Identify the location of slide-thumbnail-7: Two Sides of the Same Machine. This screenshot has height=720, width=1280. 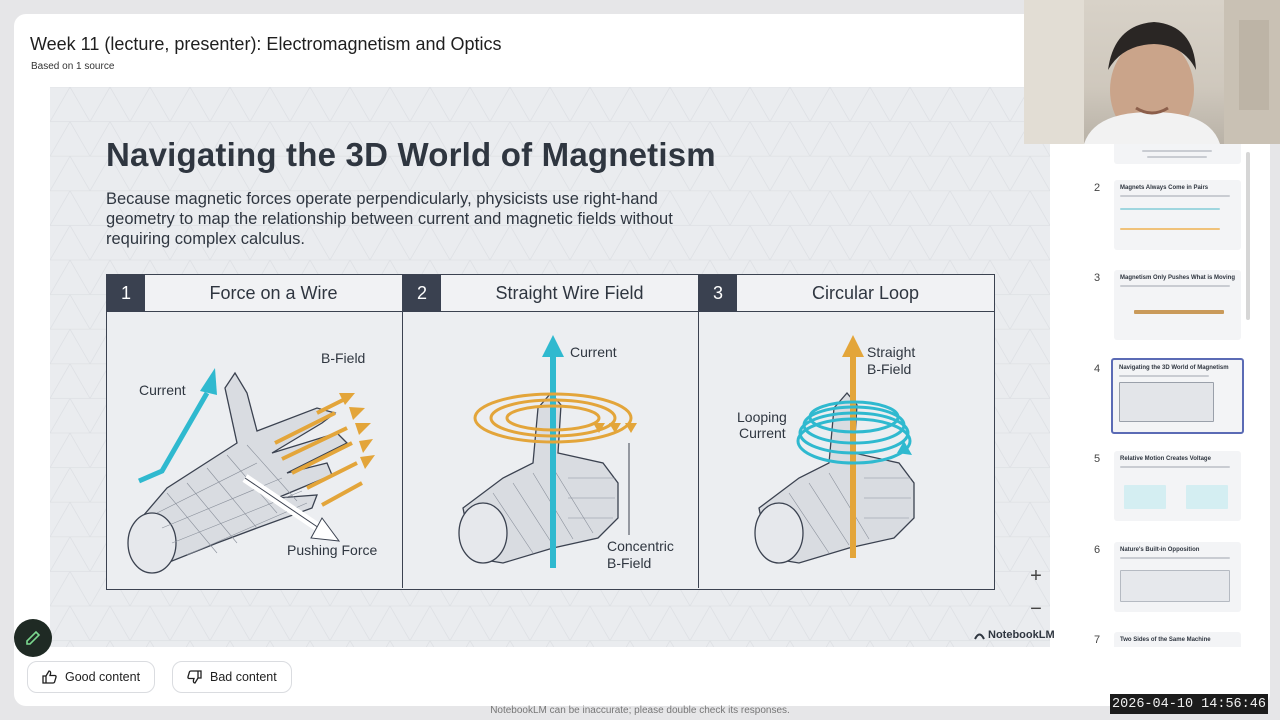
(1177, 639).